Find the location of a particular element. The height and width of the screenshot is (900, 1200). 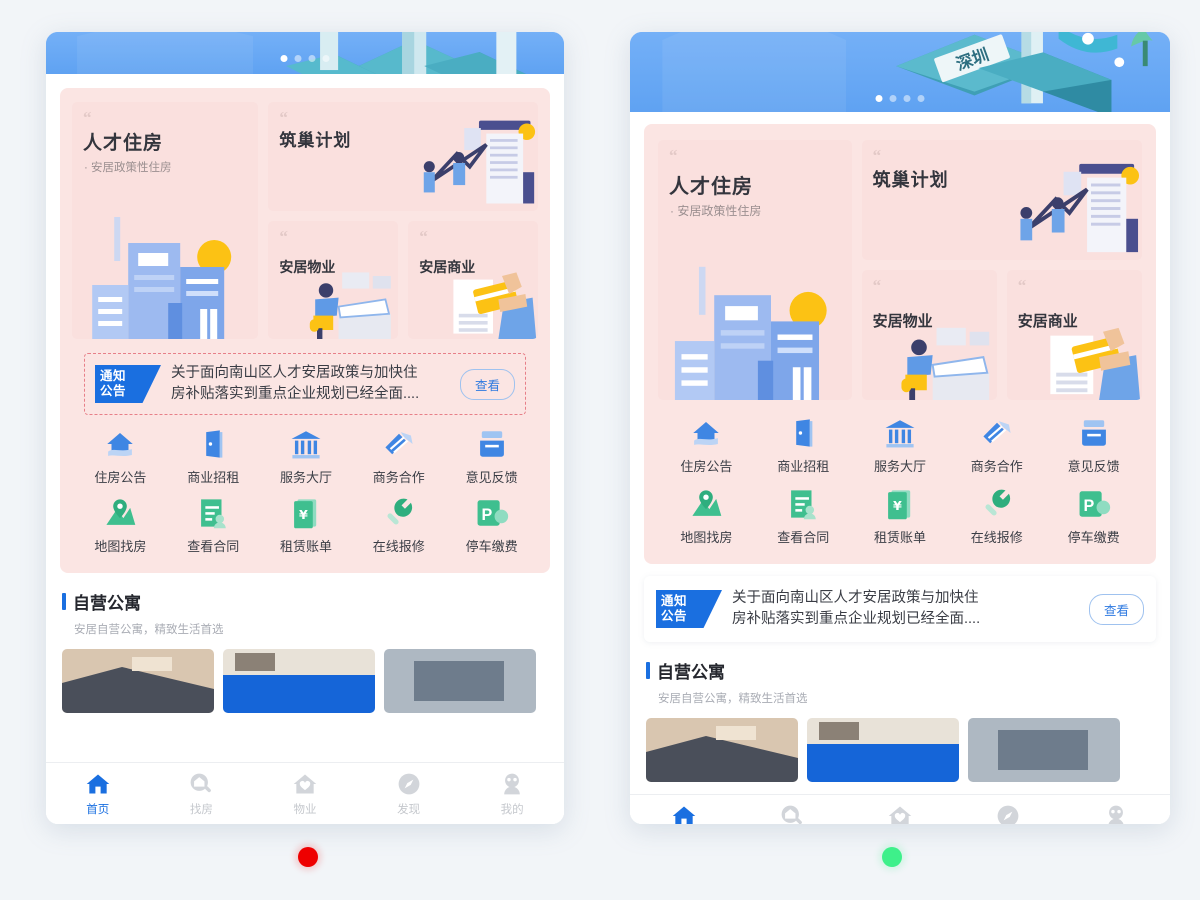

section-subtitle: 安居自营公寓，精致生活首选 is located at coordinates (733, 699).